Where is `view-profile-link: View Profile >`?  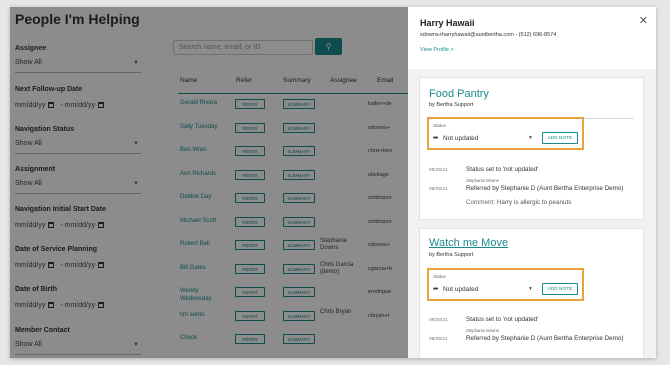
view-profile-link: View Profile > is located at coordinates (437, 50).